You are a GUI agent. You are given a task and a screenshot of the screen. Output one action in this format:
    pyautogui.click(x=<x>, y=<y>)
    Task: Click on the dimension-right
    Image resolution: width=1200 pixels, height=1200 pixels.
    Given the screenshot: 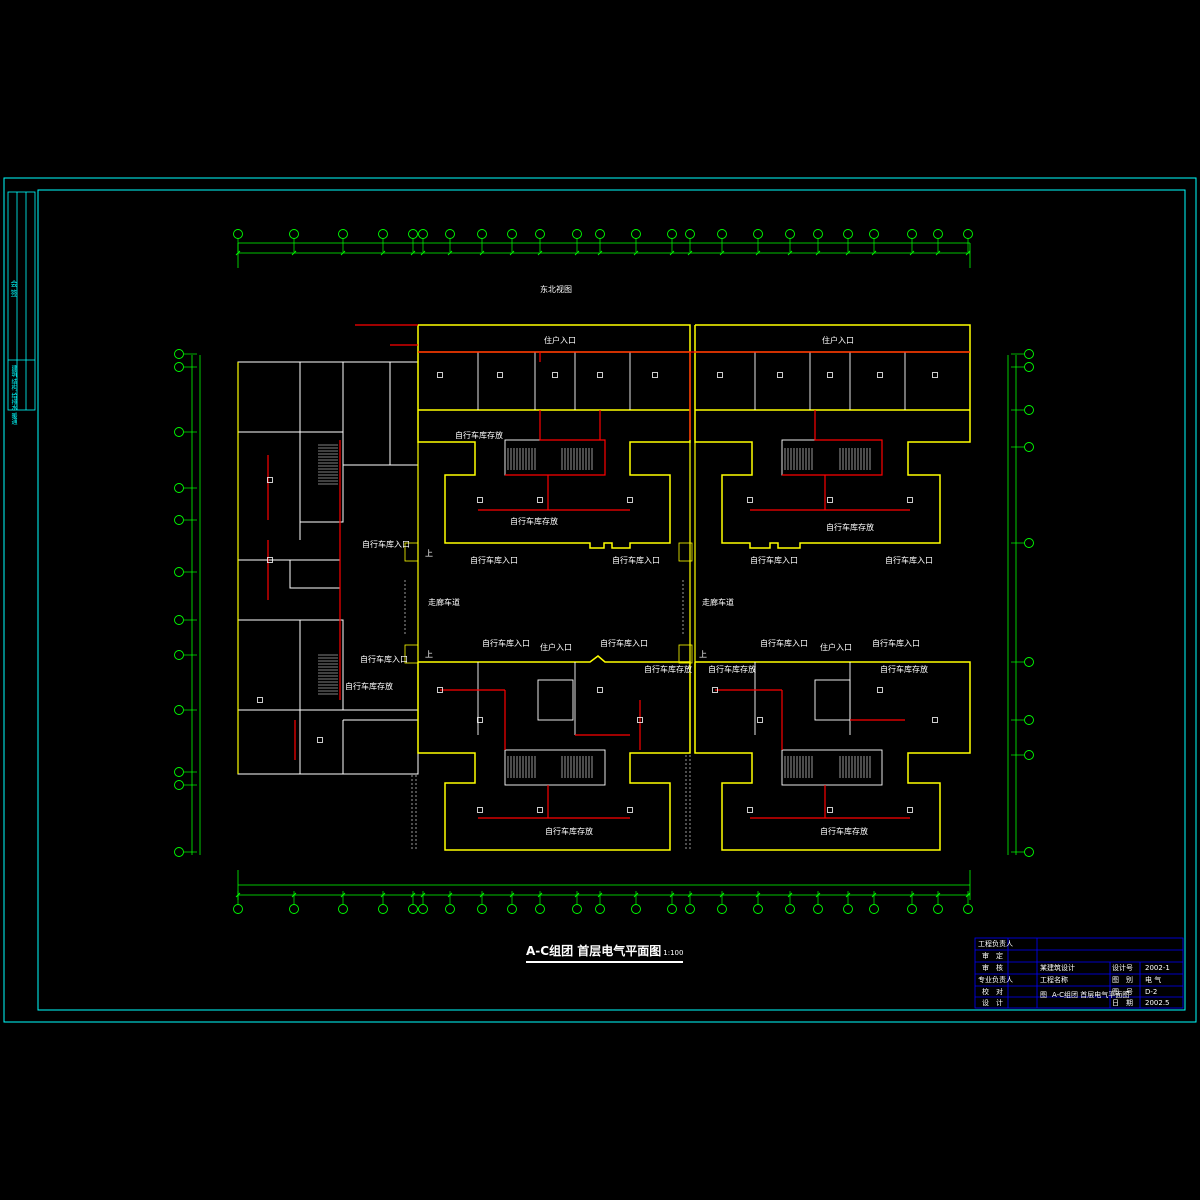 What is the action you would take?
    pyautogui.click(x=1012, y=605)
    